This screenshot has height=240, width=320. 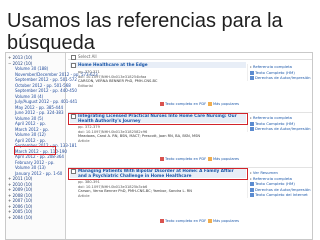 What do you see at coordinates (41, 80) in the screenshot?
I see `issue-link: September 2012 - pp. 501-572` at bounding box center [41, 80].